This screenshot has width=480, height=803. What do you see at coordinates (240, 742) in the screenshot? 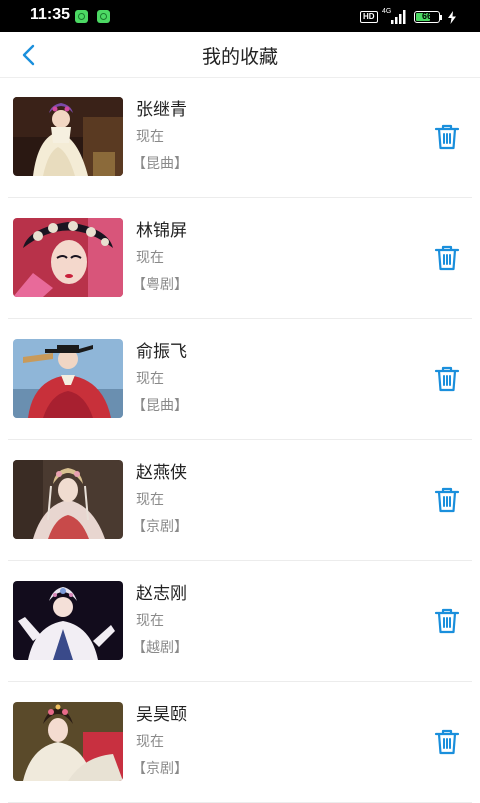
I see `list-item: 吴昊颐 现在 【京剧】` at bounding box center [240, 742].